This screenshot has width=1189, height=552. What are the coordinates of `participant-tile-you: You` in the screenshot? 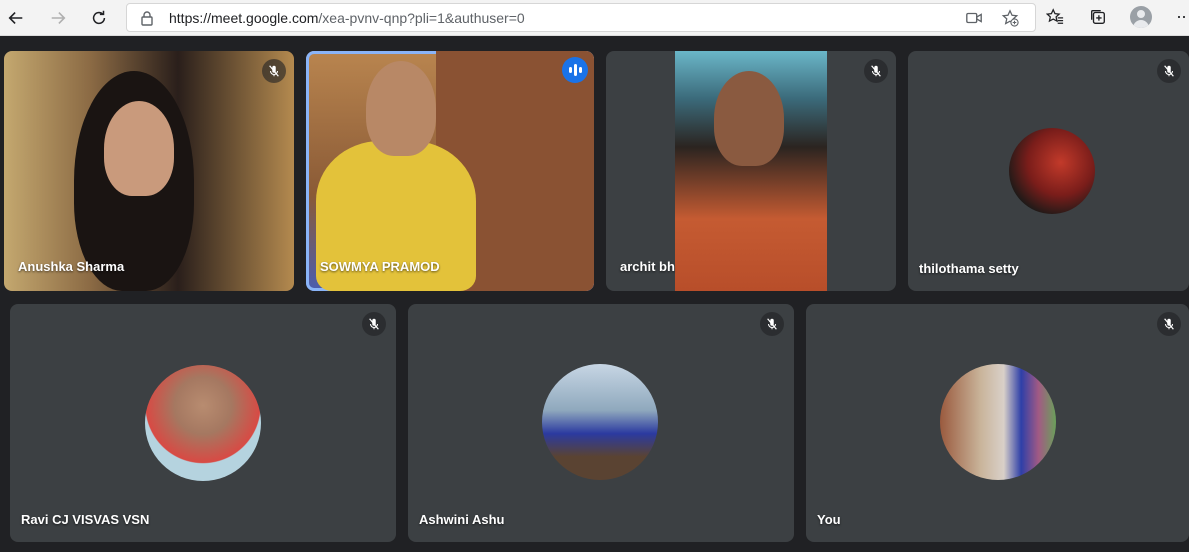 It's located at (997, 423).